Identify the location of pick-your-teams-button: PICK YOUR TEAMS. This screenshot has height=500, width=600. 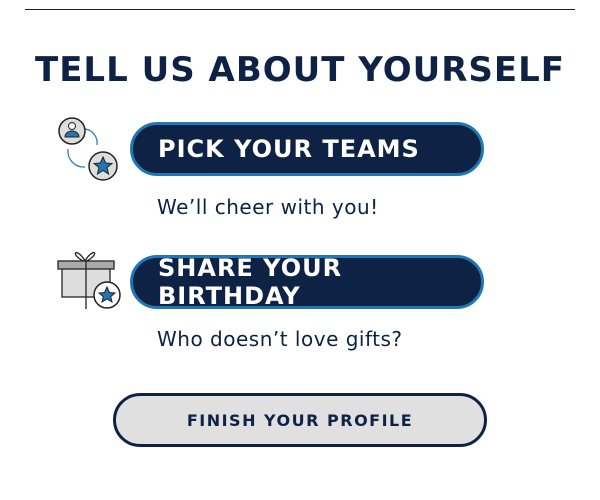
(307, 149).